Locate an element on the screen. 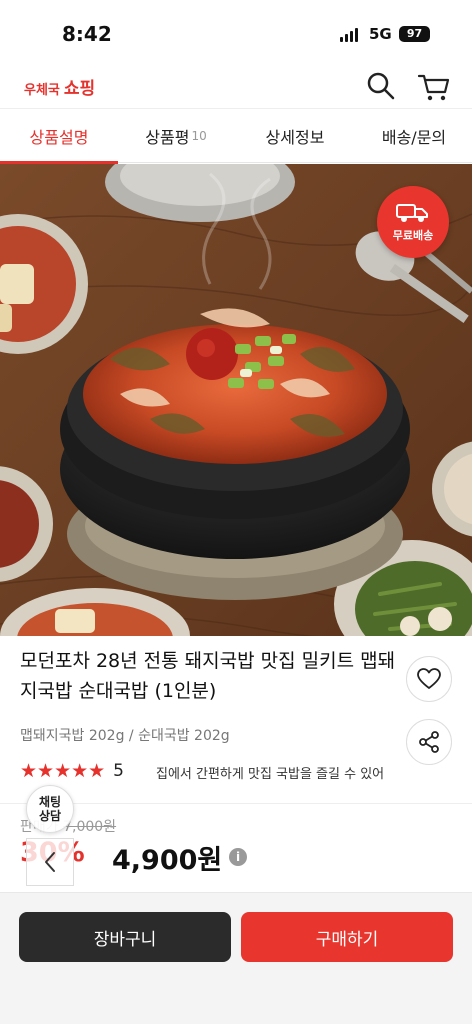  buy-now-button: 구매하기 is located at coordinates (347, 937).